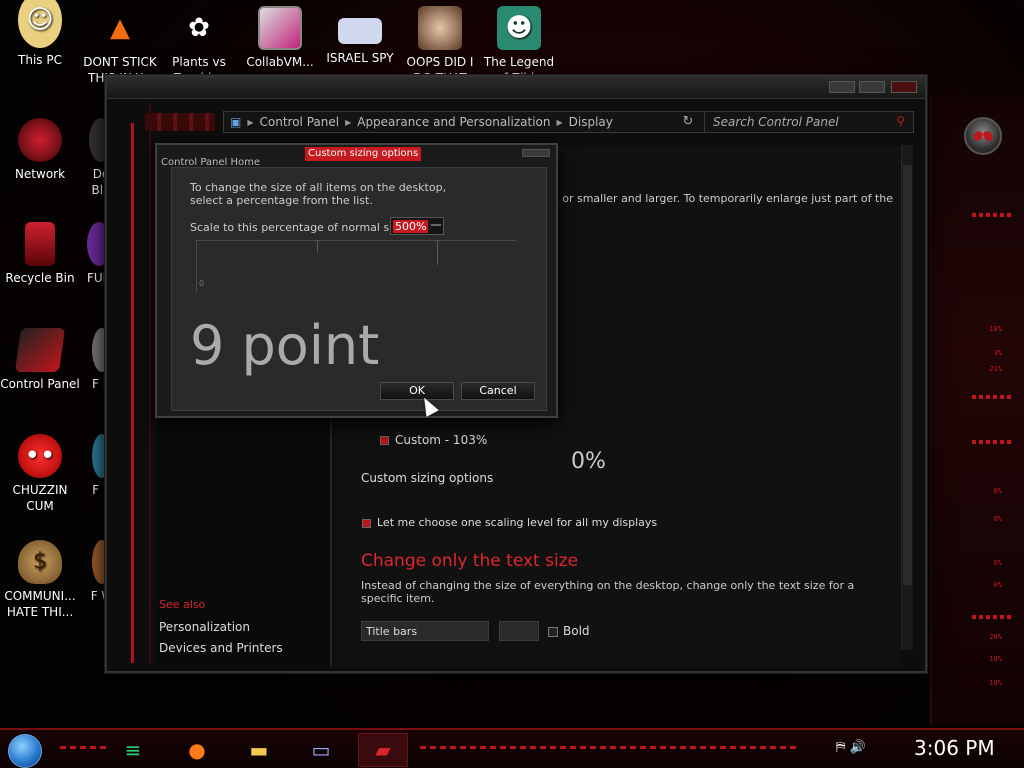 The width and height of the screenshot is (1024, 768). What do you see at coordinates (776, 122) in the screenshot?
I see `search-placeholder: Search Control Panel` at bounding box center [776, 122].